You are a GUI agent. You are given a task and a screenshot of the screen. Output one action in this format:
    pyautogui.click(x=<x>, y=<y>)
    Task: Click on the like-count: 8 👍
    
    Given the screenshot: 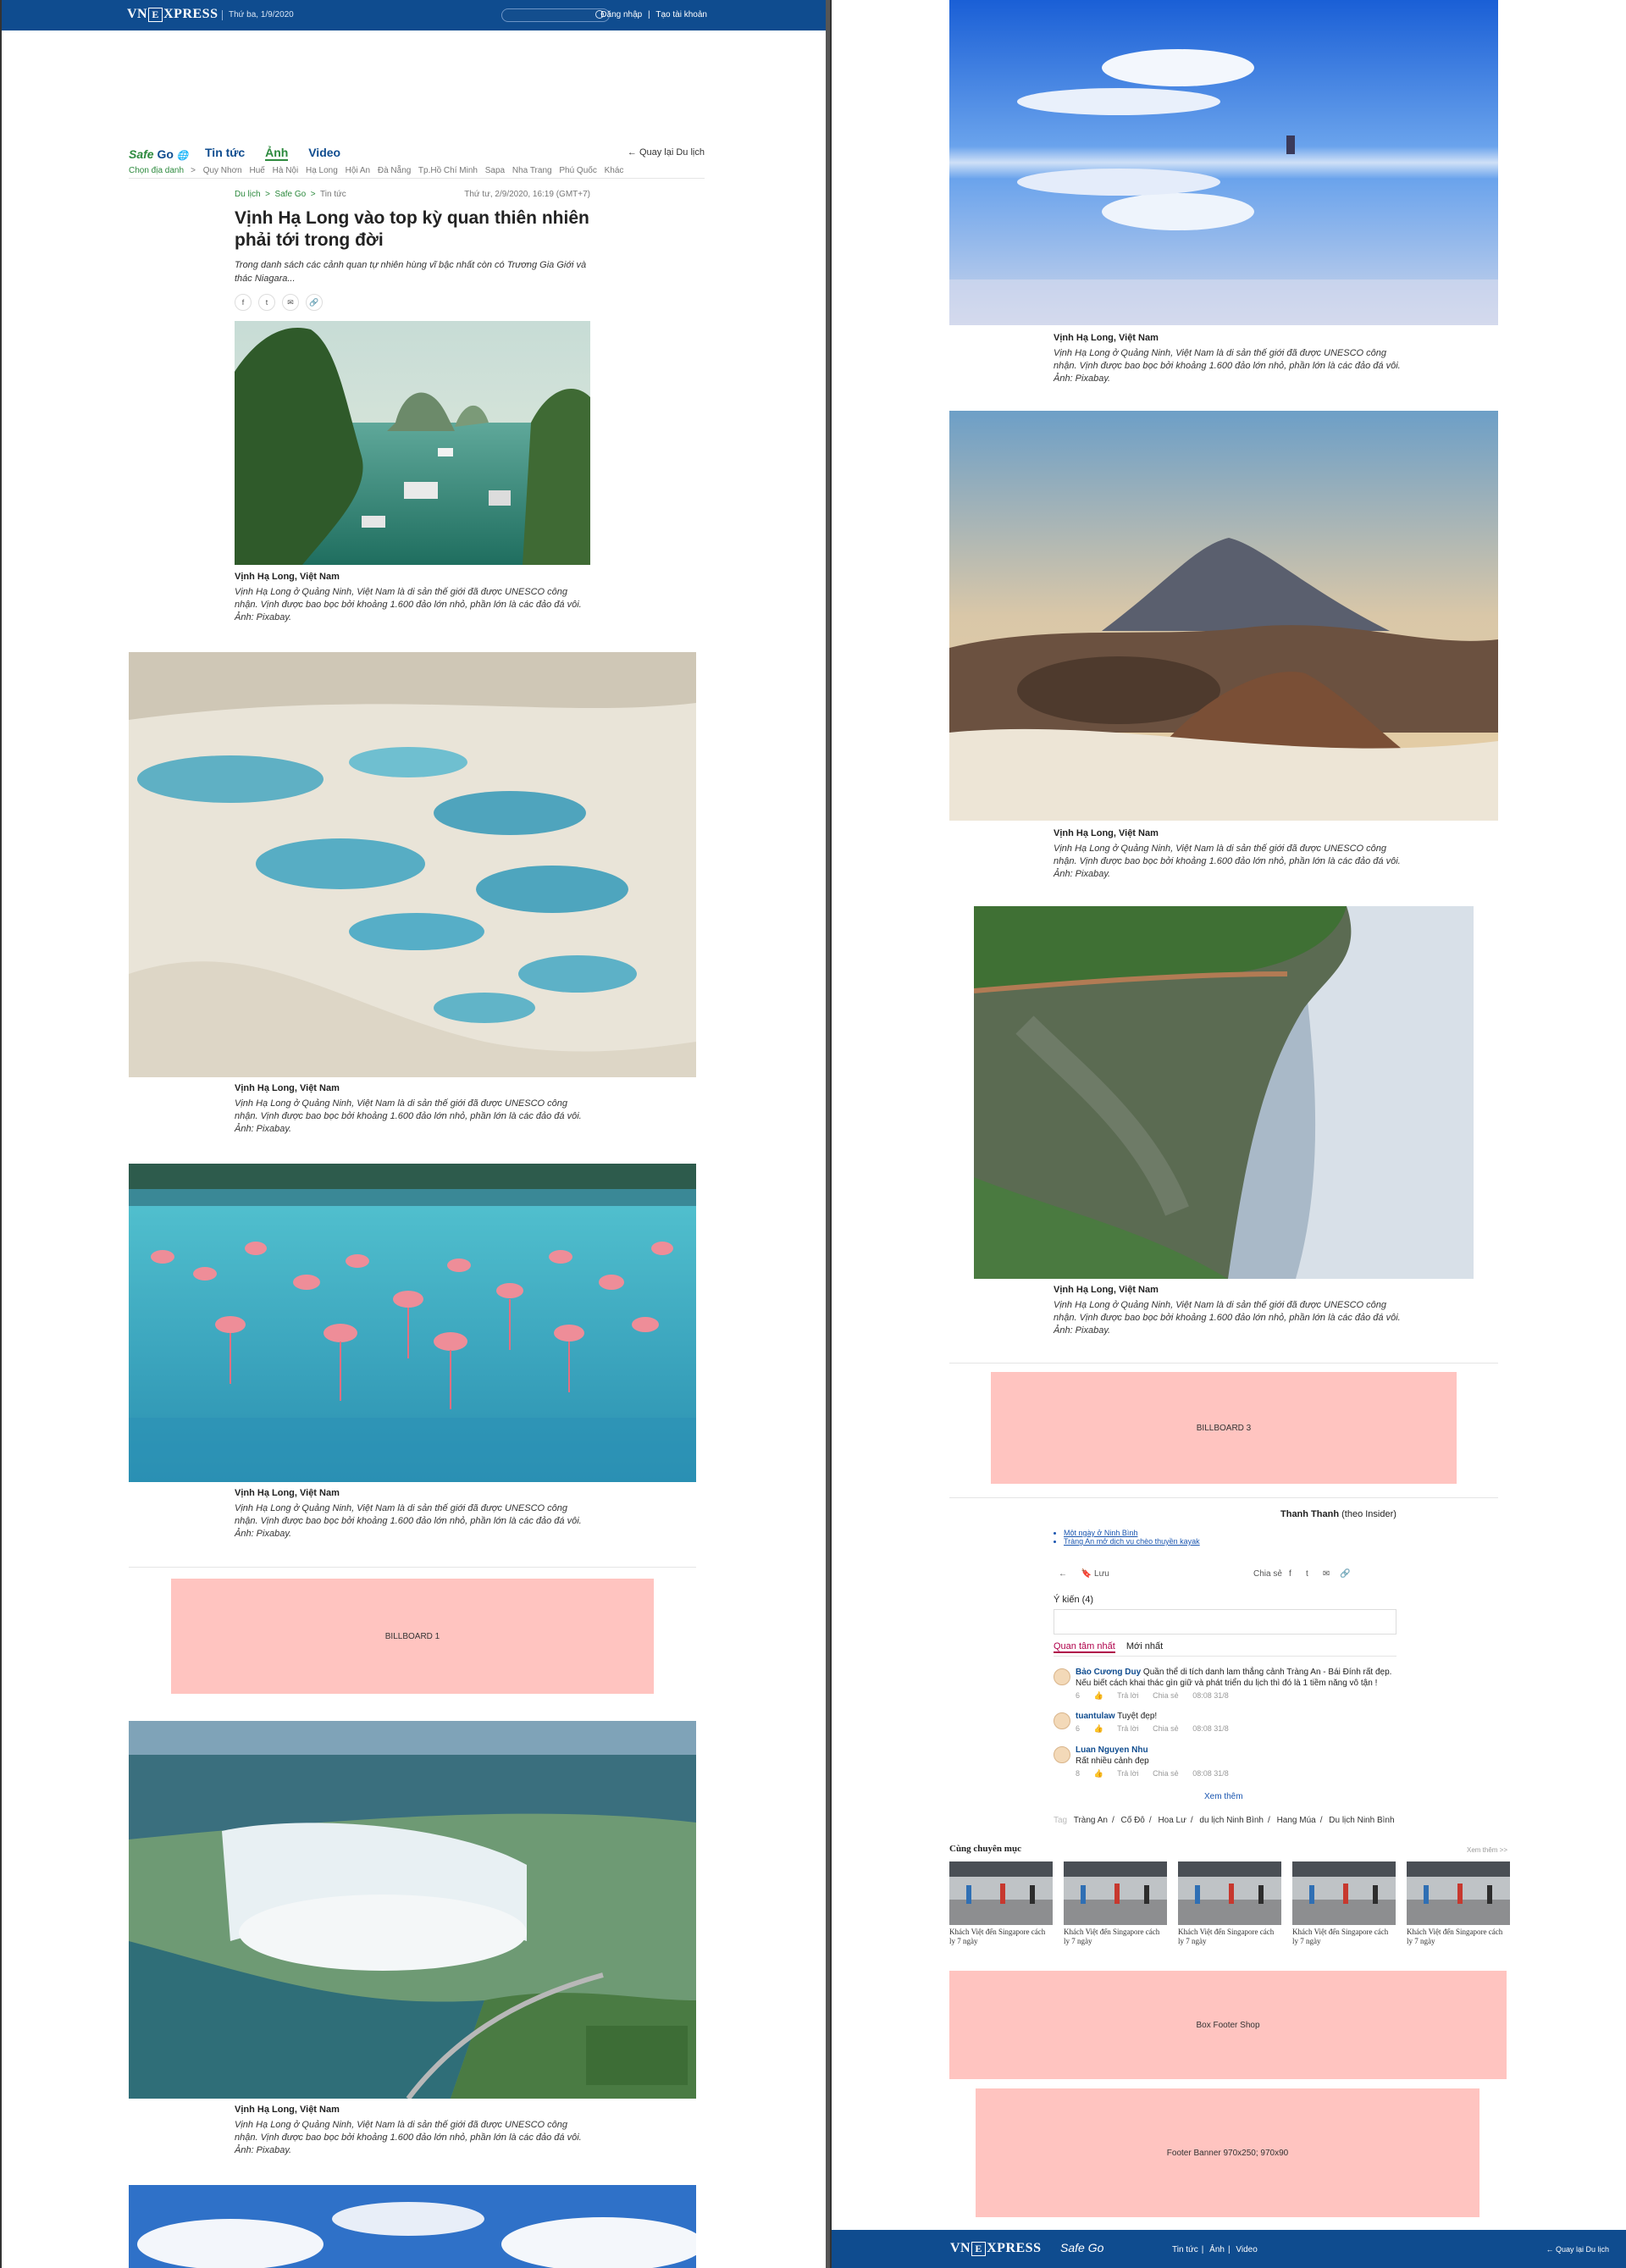 What is the action you would take?
    pyautogui.click(x=1089, y=1774)
    